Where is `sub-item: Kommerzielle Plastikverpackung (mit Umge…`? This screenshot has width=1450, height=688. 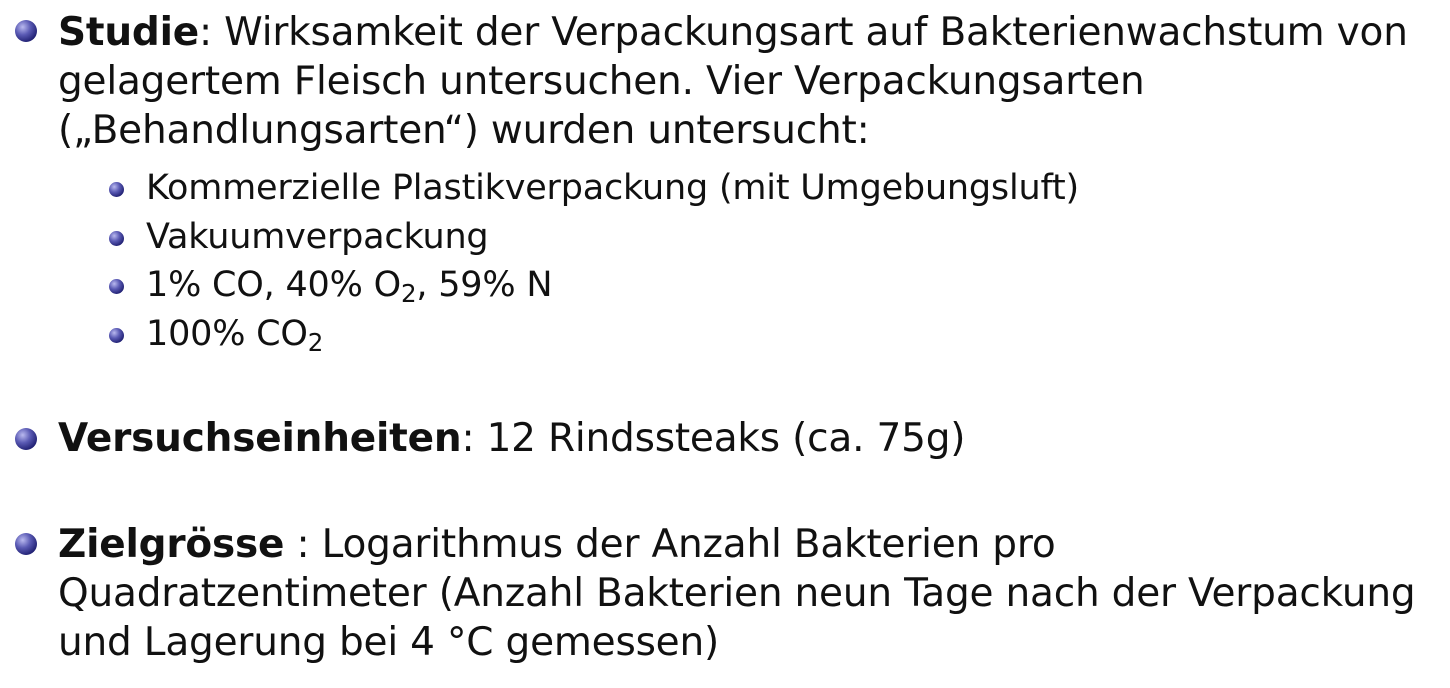 sub-item: Kommerzielle Plastikverpackung (mit Umge… is located at coordinates (612, 188).